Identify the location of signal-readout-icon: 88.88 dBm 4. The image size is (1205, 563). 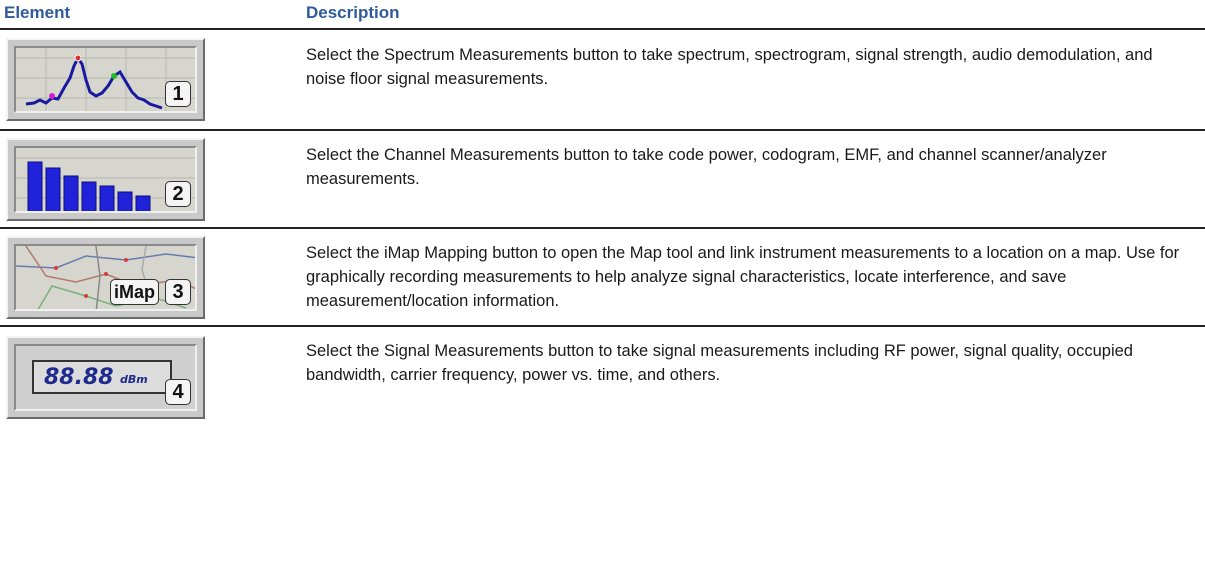
(105, 377).